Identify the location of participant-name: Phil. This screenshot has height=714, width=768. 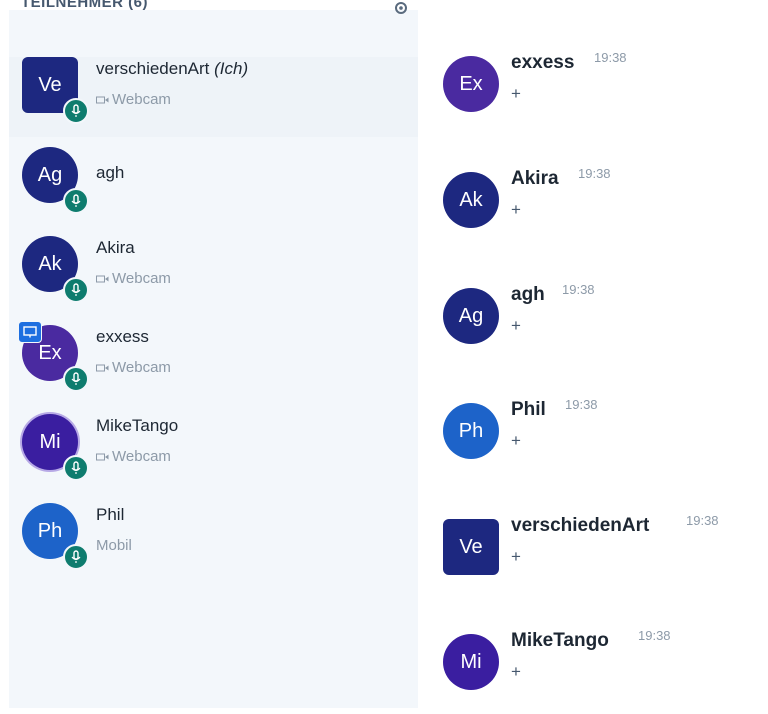
(110, 514).